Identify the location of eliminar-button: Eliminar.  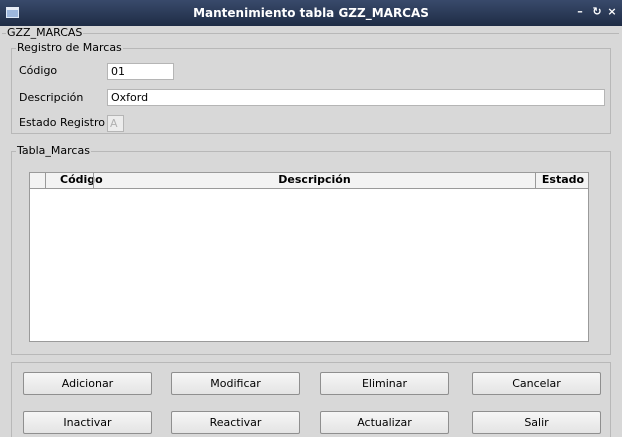
(384, 383).